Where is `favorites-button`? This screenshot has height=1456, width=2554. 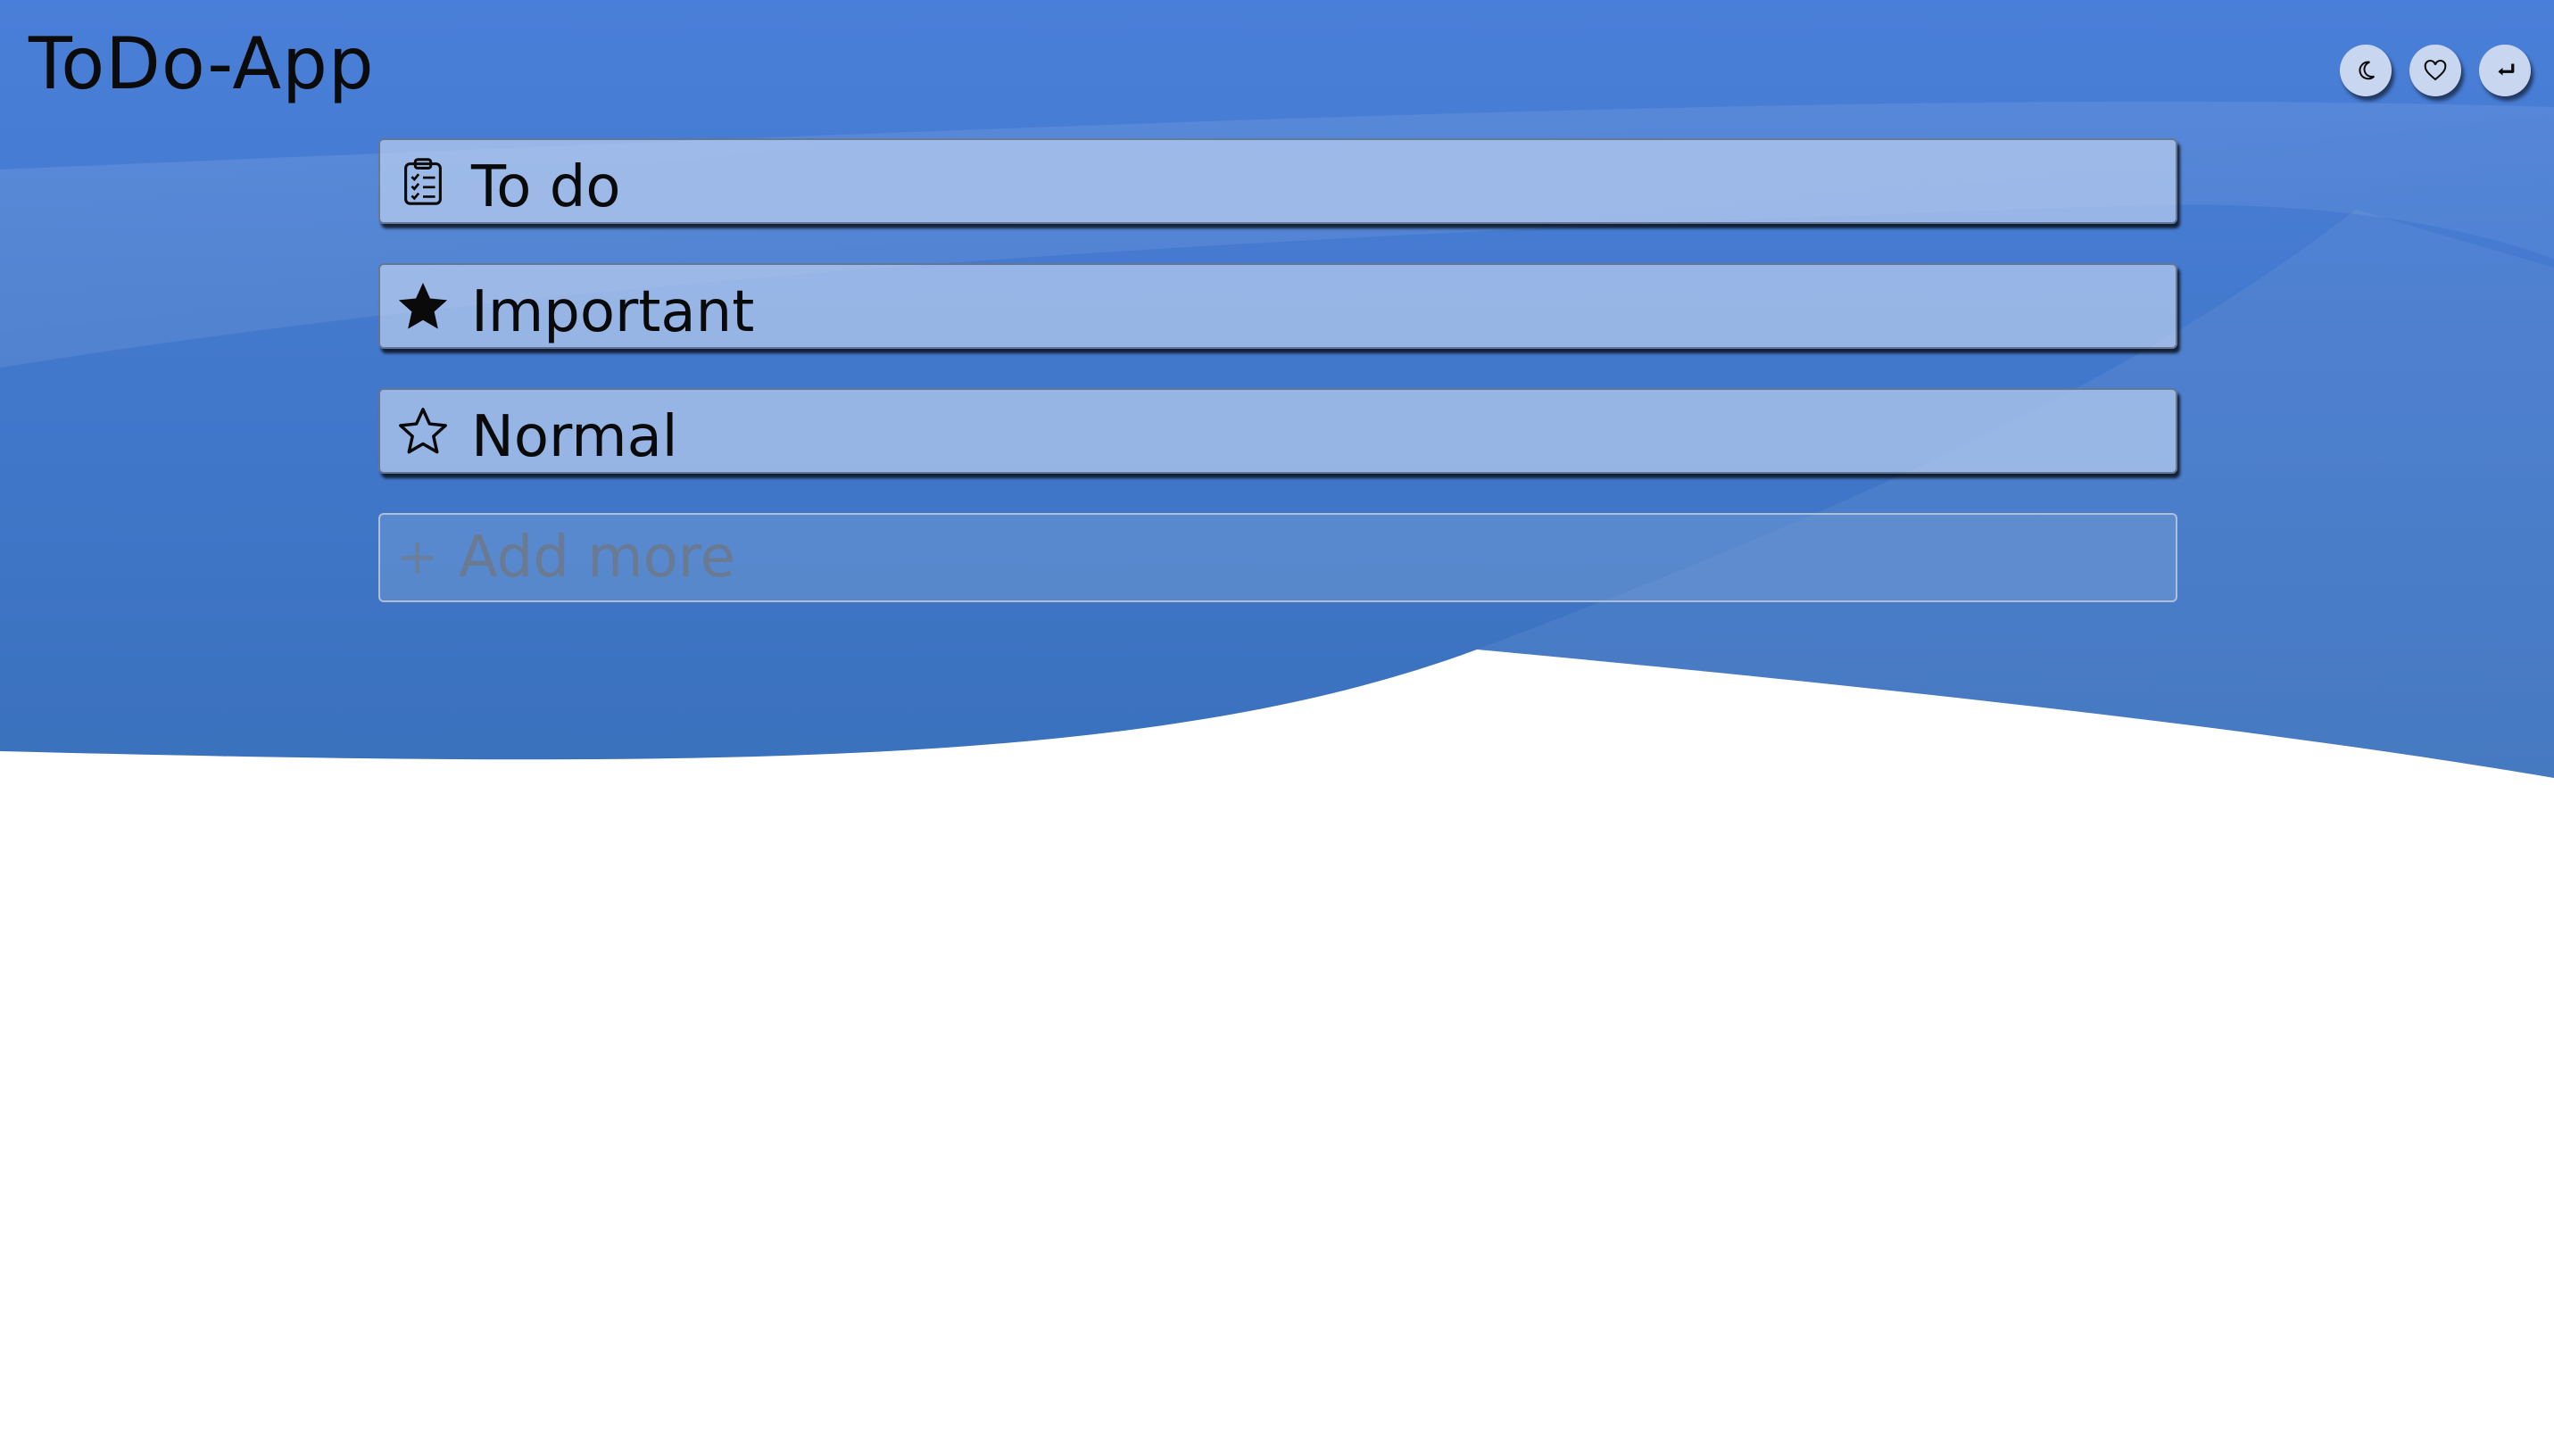
favorites-button is located at coordinates (2435, 71).